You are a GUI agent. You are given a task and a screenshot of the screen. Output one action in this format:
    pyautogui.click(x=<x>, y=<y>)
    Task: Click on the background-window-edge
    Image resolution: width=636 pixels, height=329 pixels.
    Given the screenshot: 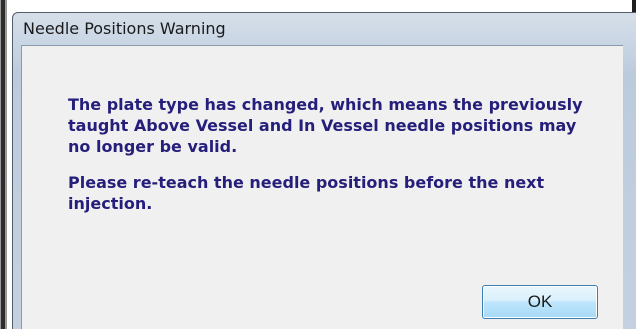 What is the action you would take?
    pyautogui.click(x=3, y=164)
    